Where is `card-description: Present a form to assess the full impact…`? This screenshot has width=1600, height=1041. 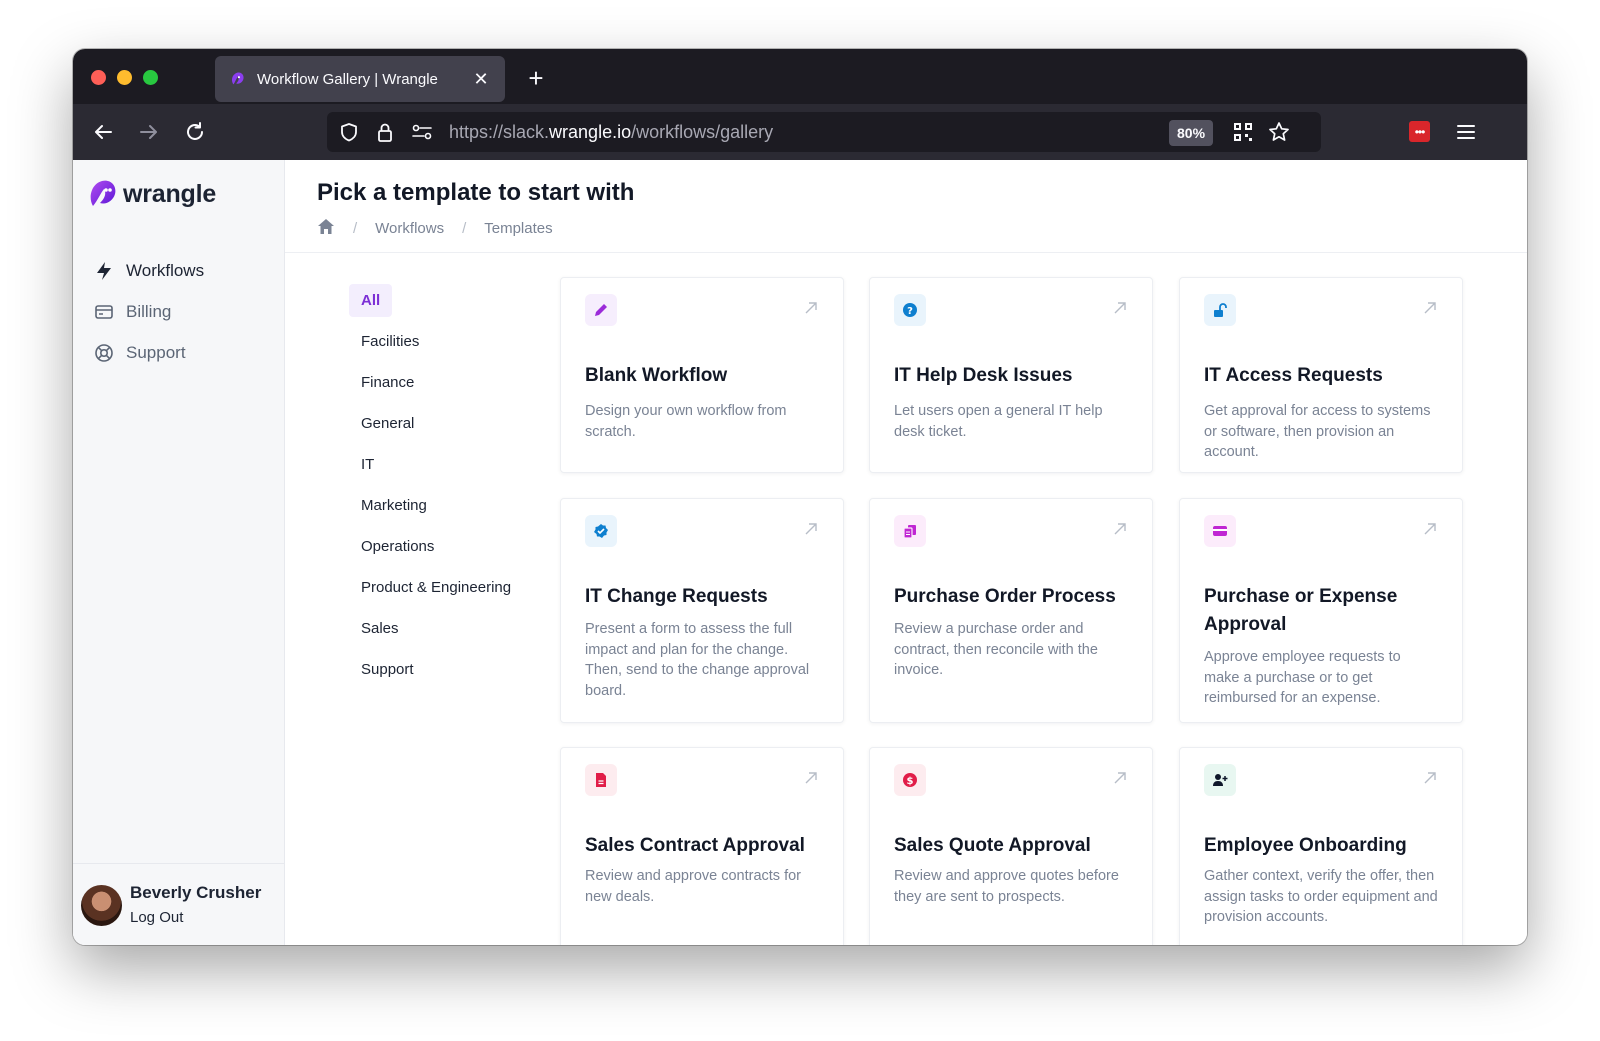 card-description: Present a form to assess the full impact… is located at coordinates (697, 660).